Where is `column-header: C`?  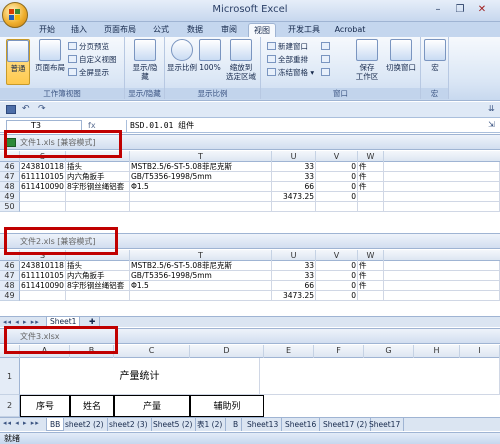 column-header: C is located at coordinates (152, 351).